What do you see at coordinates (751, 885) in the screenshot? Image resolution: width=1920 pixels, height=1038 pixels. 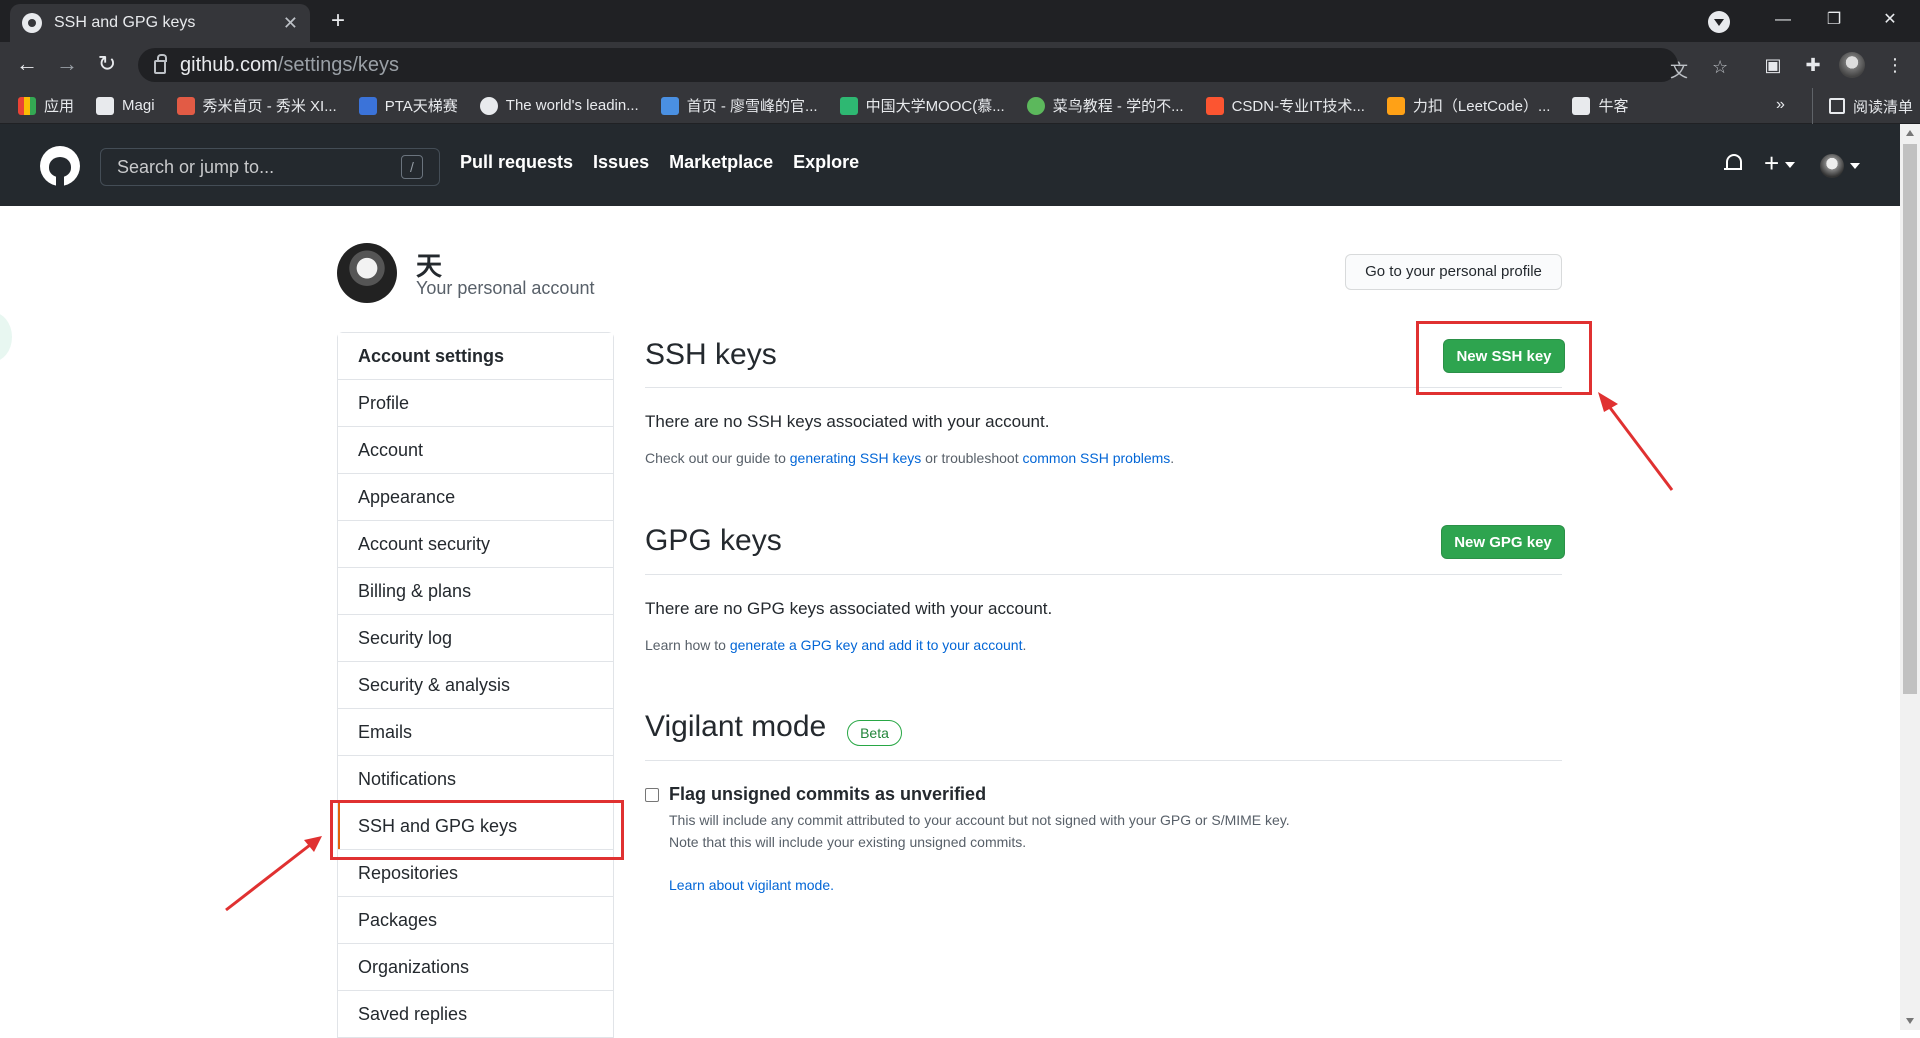 I see `learn-vigilant-mode-link: Learn about vigilant mode.` at bounding box center [751, 885].